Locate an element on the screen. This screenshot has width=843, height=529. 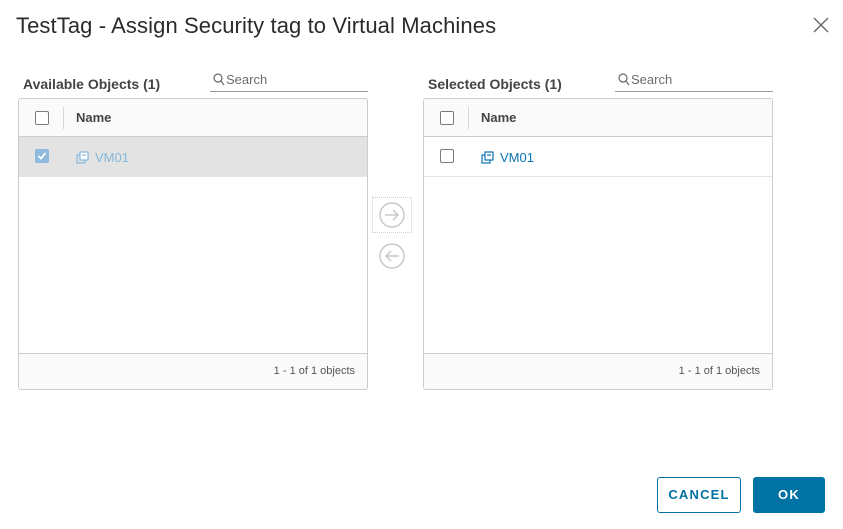
available-search is located at coordinates (289, 80).